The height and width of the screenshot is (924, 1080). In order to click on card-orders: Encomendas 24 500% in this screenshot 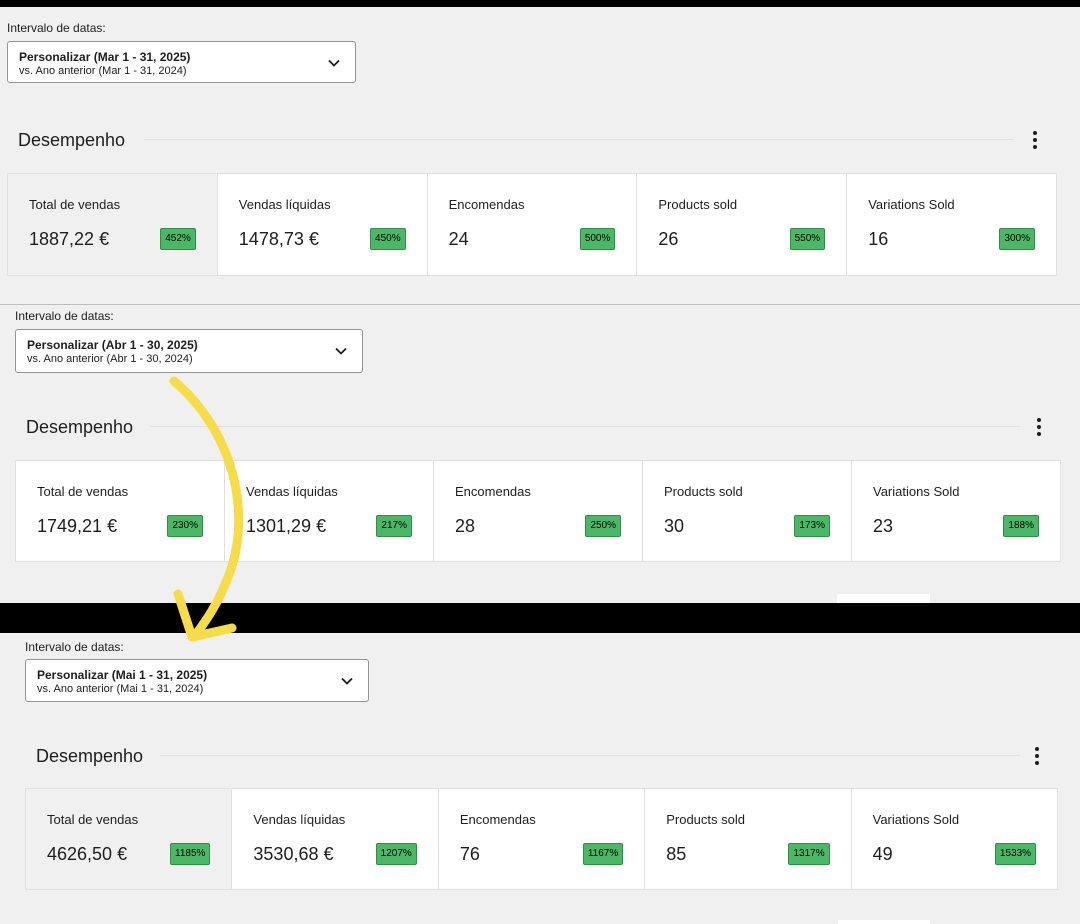, I will do `click(532, 224)`.